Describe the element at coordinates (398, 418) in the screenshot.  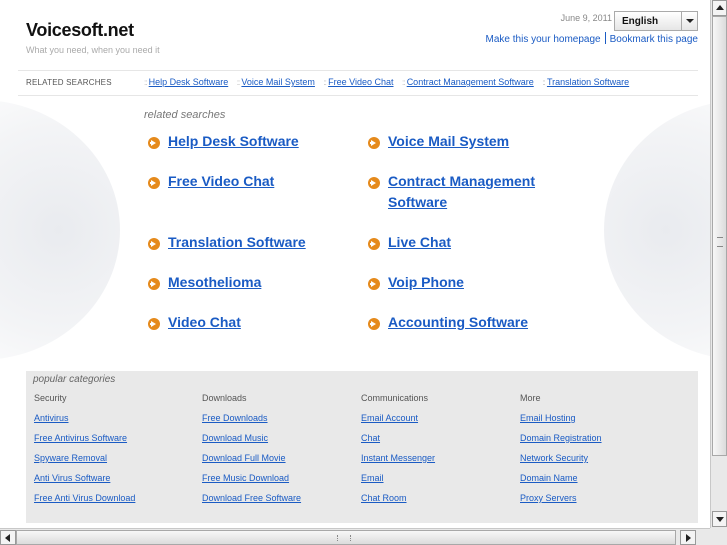
I see `category-link: Email Account` at that location.